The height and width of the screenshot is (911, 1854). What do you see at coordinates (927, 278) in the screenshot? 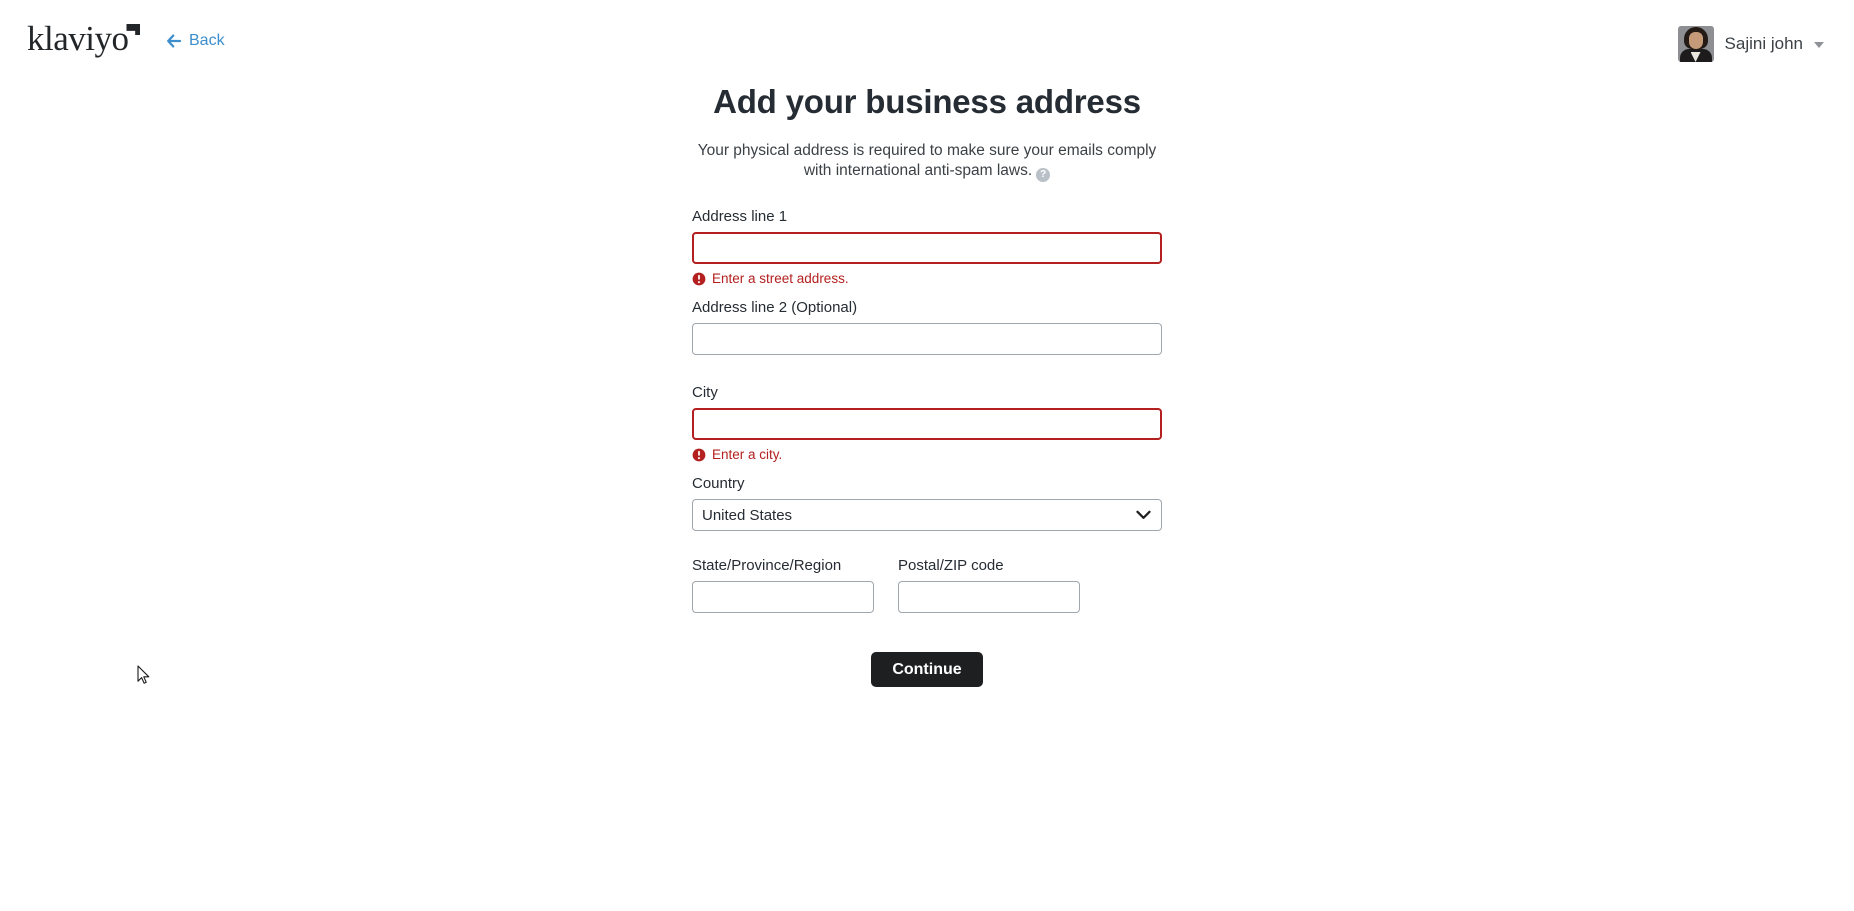
I see `address-line-1-error: Enter a street address.` at bounding box center [927, 278].